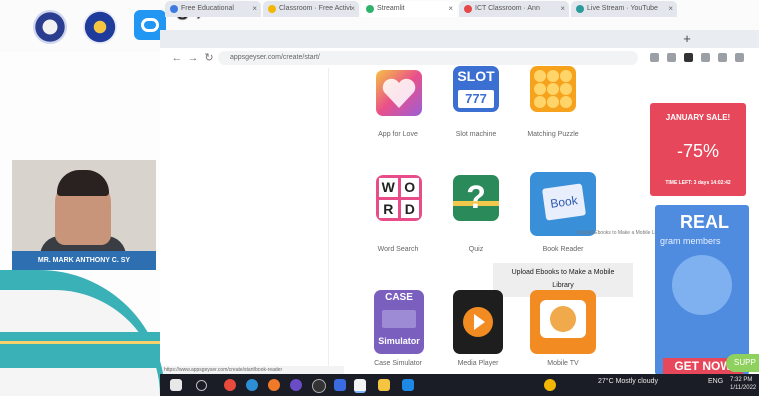 The height and width of the screenshot is (396, 759). I want to click on word-letters: W O R D, so click(399, 198).